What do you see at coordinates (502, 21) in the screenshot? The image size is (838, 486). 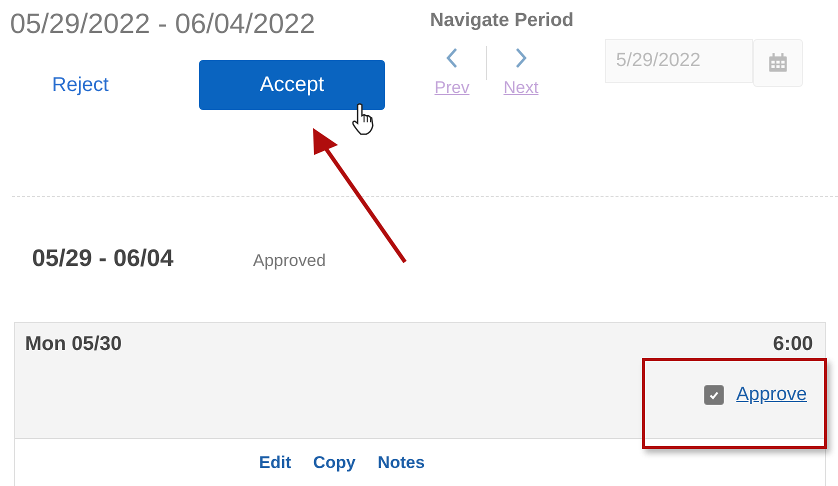 I see `navigate-label: Navigate Period` at bounding box center [502, 21].